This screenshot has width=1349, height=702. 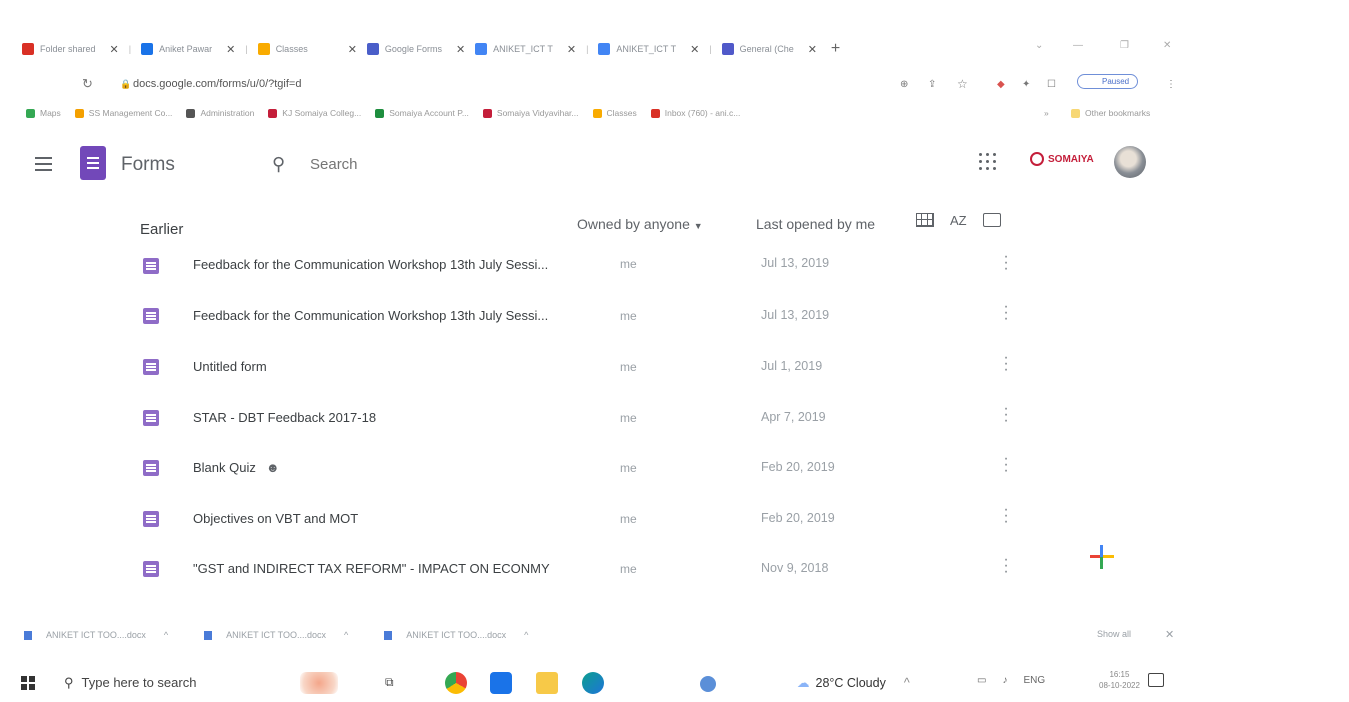 What do you see at coordinates (501, 683) in the screenshot?
I see `mail-icon` at bounding box center [501, 683].